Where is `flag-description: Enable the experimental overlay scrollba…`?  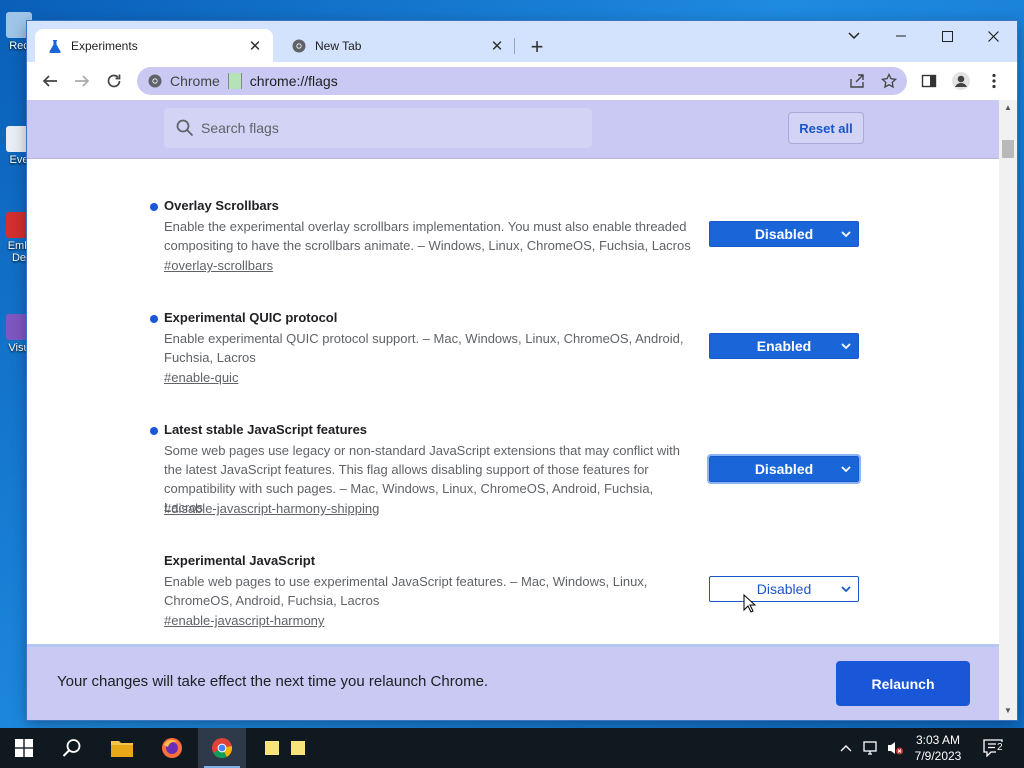
flag-description: Enable the experimental overlay scrollba… is located at coordinates (427, 236).